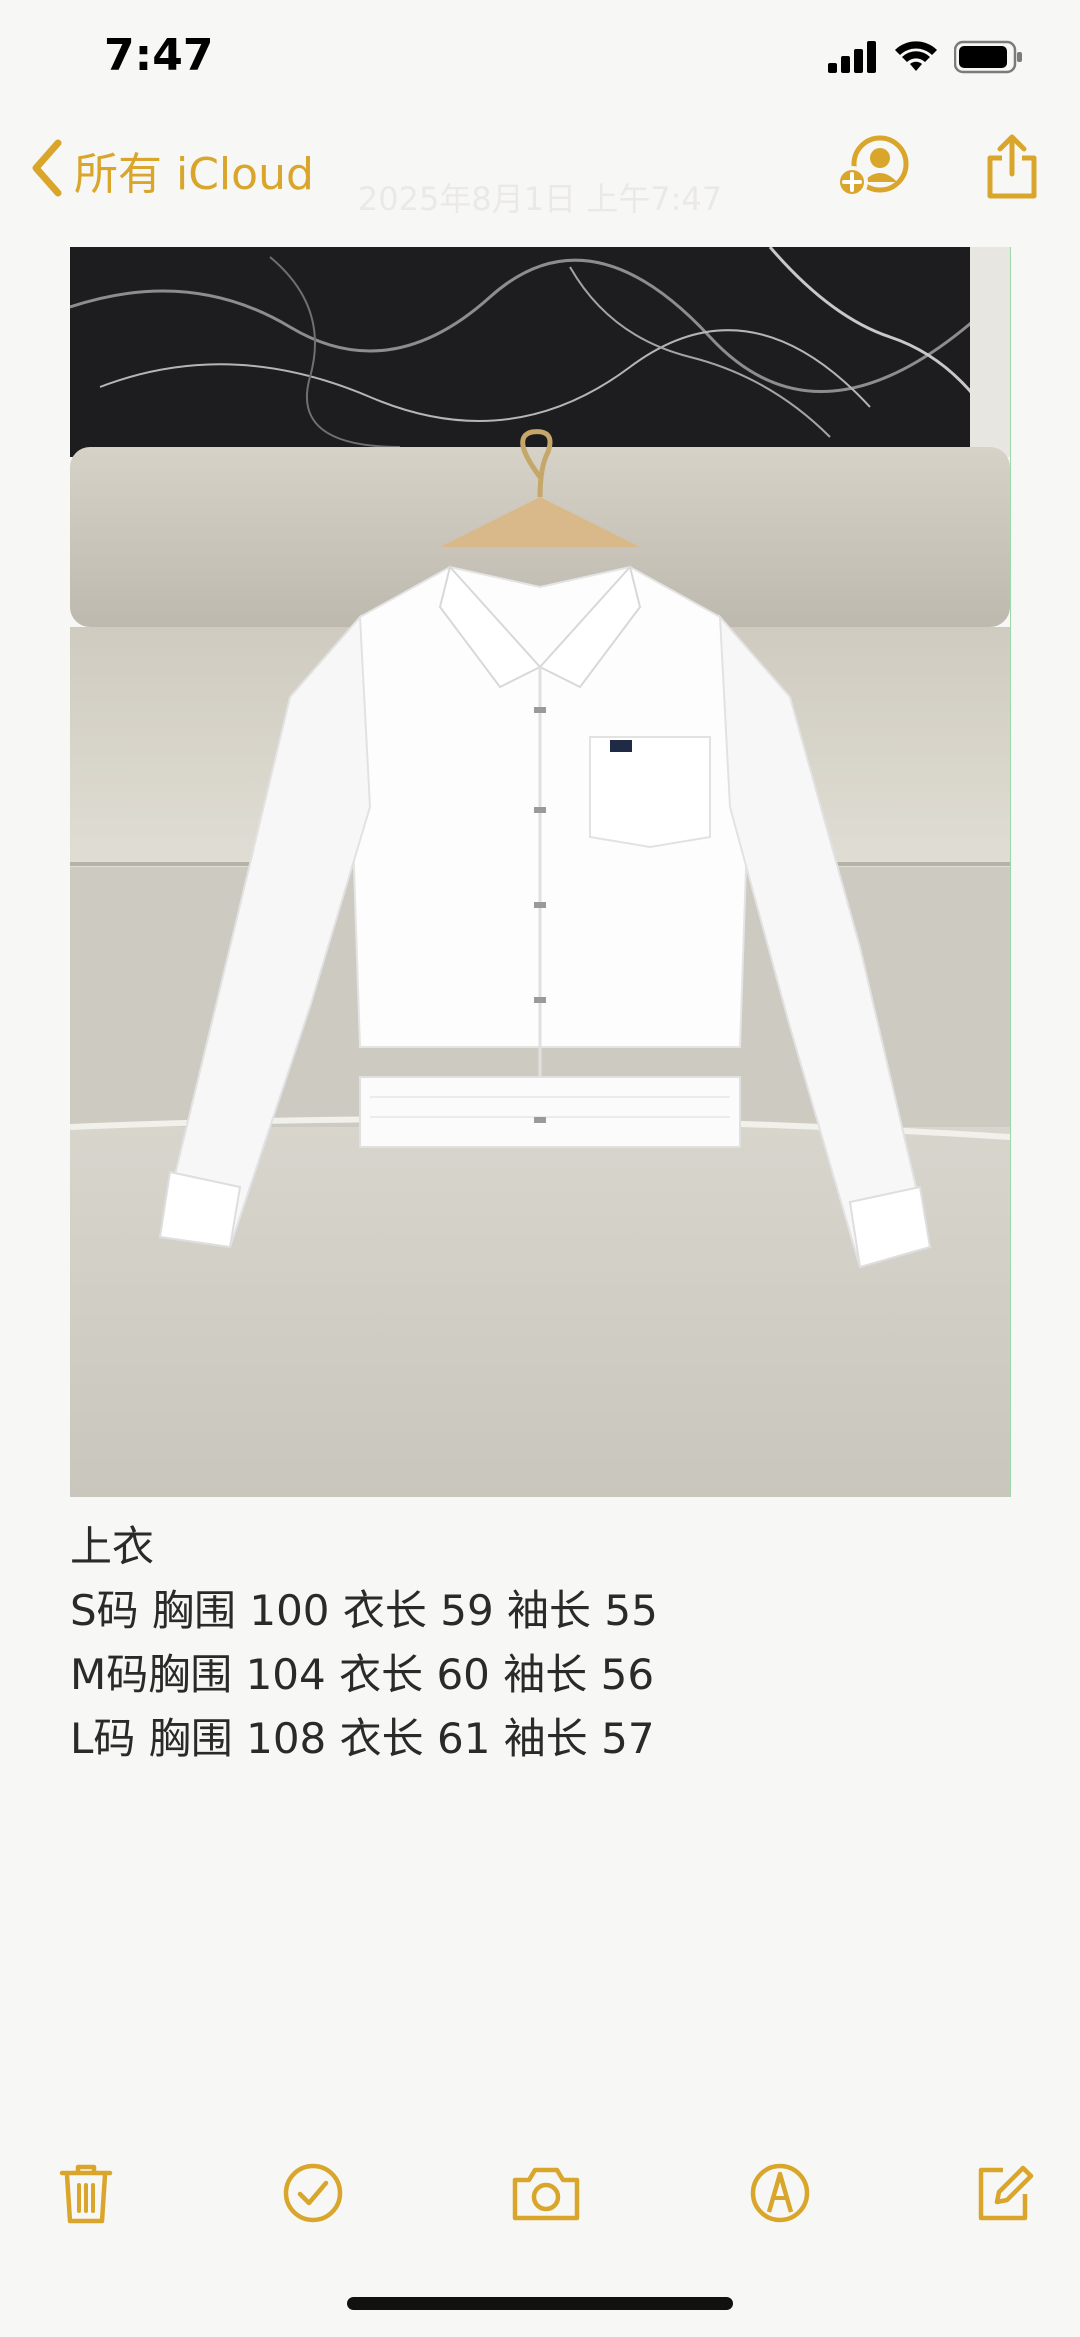  Describe the element at coordinates (540, 174) in the screenshot. I see `nav-bar: 2025年8月1日 上午7:47 所有 iCloud` at that location.